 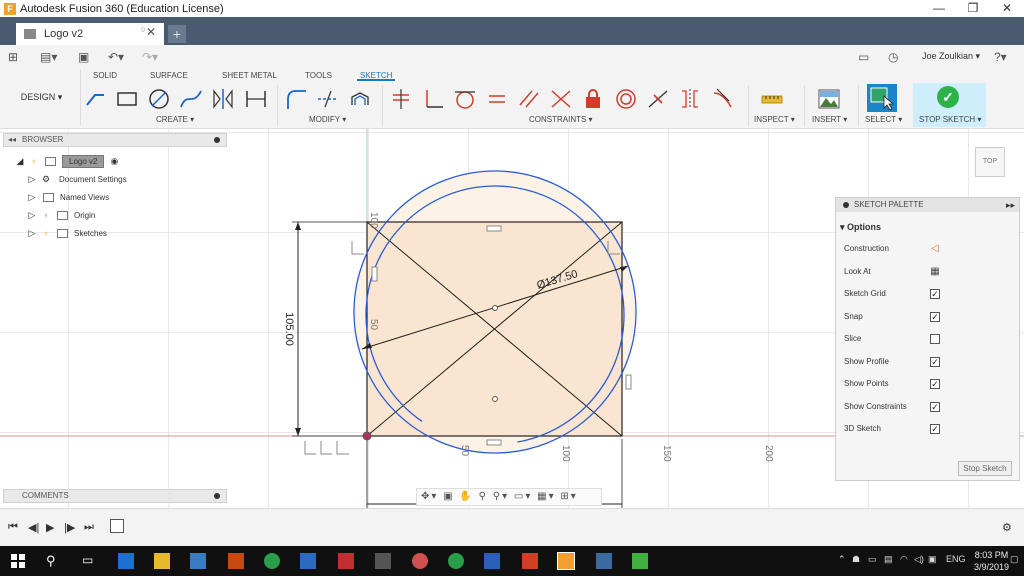 What do you see at coordinates (497, 99) in the screenshot?
I see `equal-constraint-icon` at bounding box center [497, 99].